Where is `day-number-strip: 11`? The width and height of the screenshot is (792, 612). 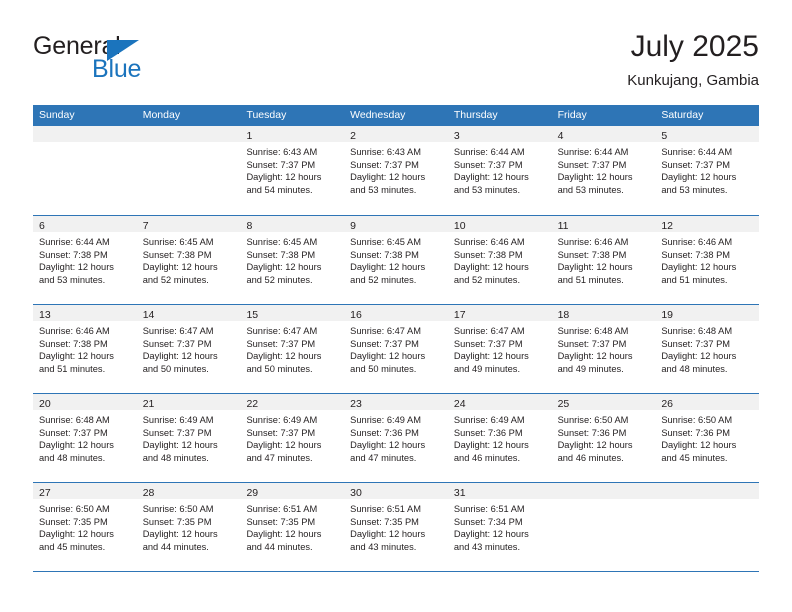
day-number-strip: 11 is located at coordinates (603, 224).